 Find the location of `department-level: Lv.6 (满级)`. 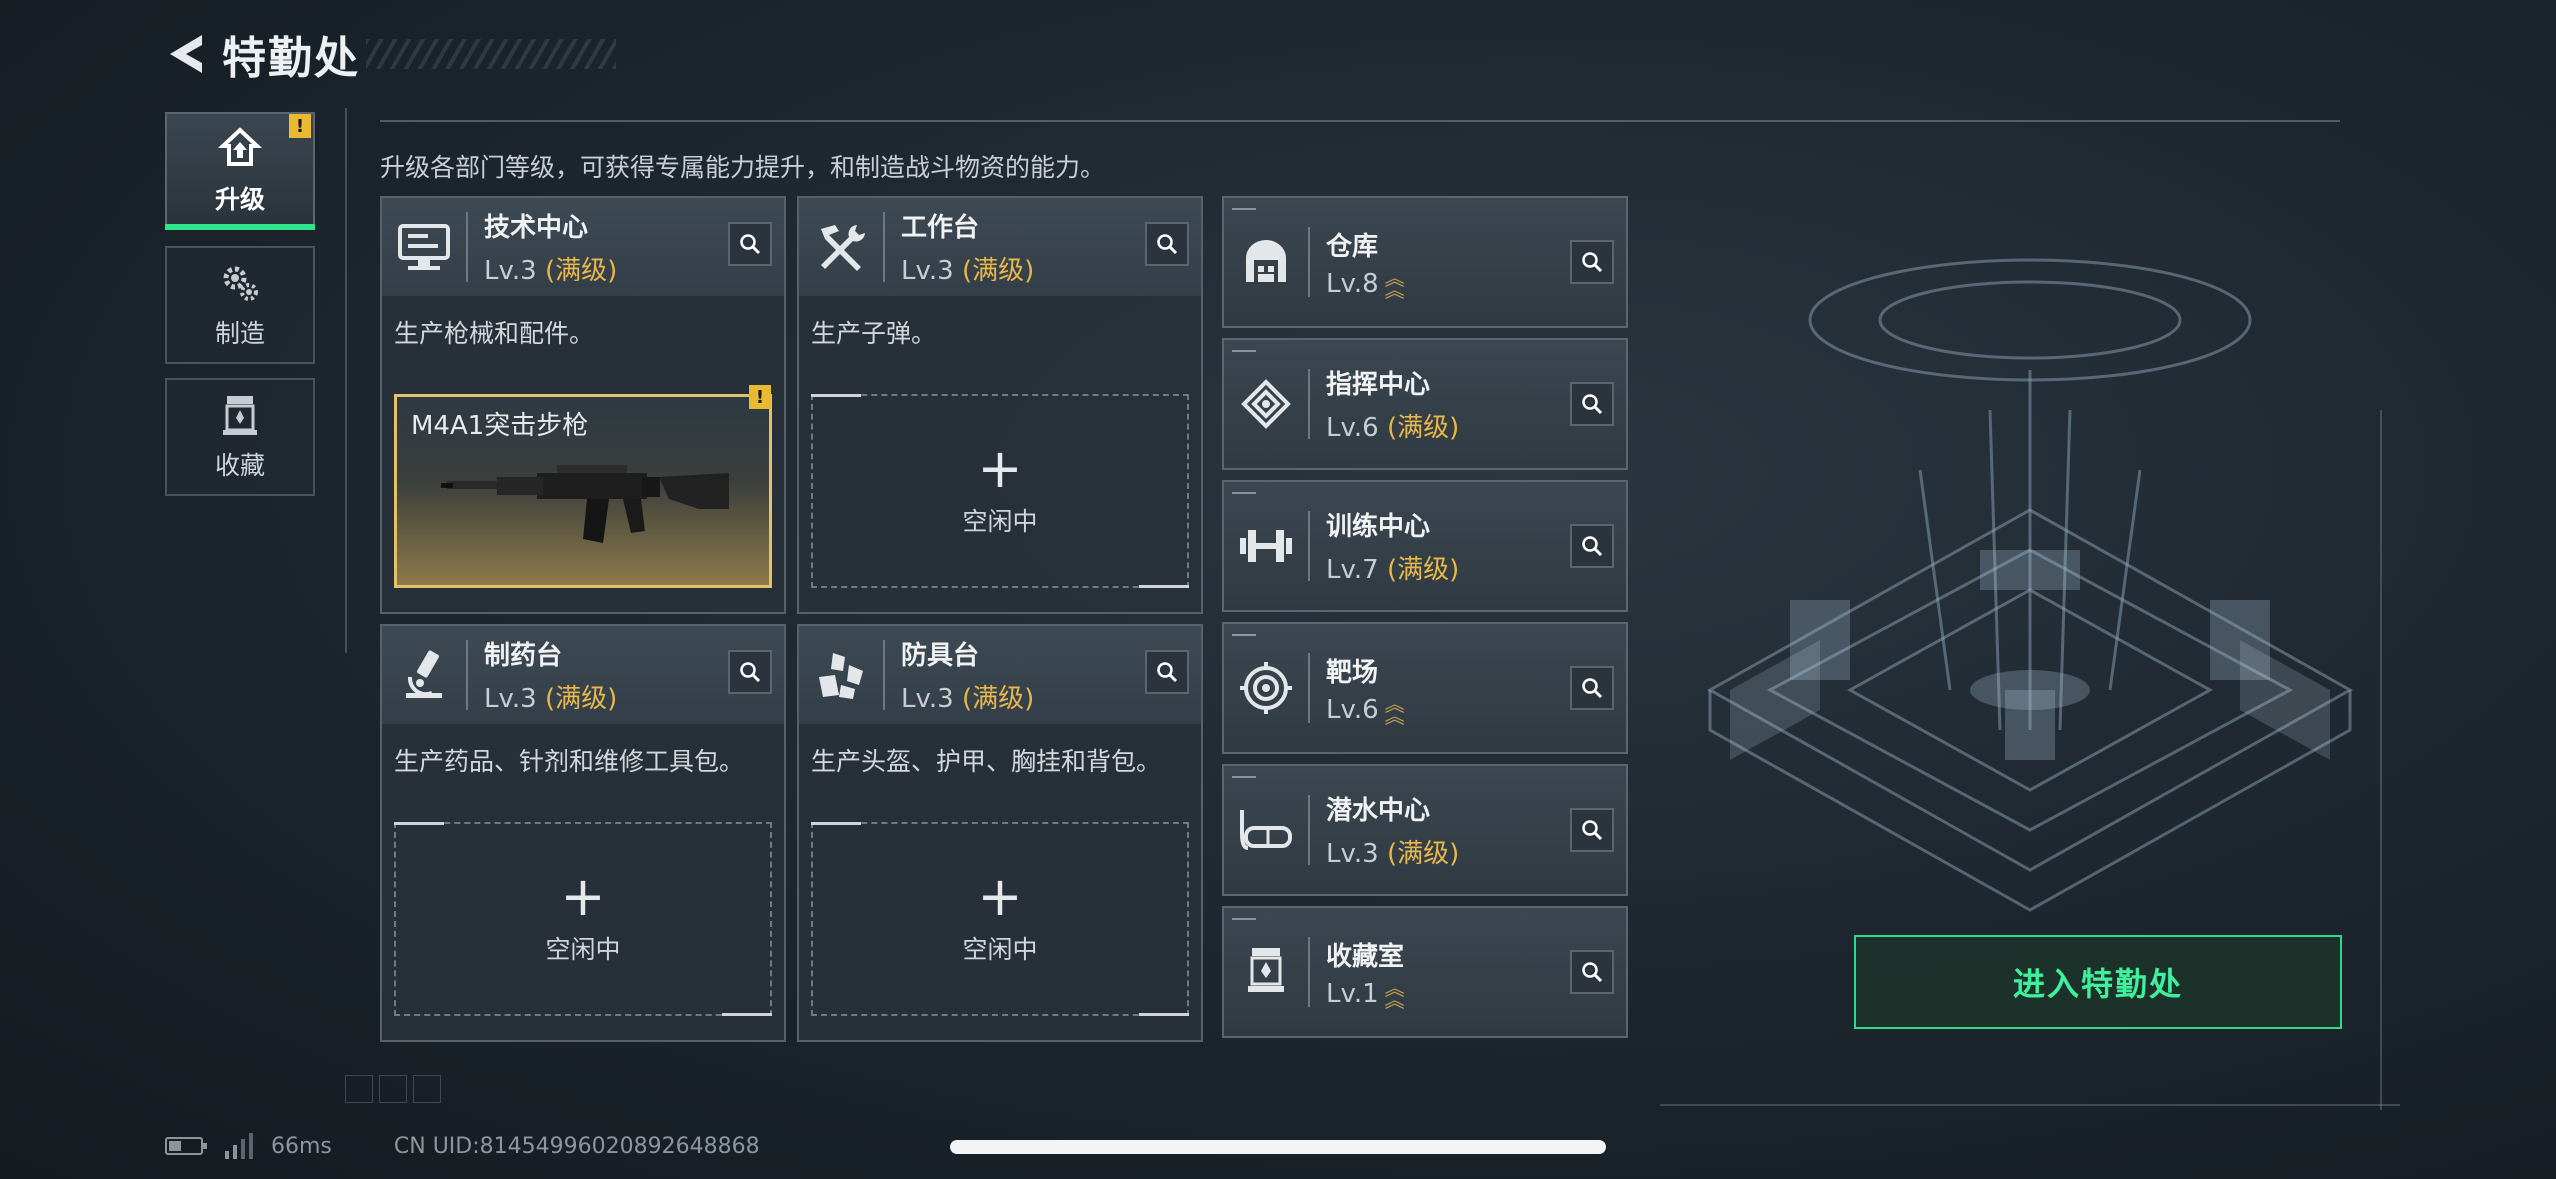

department-level: Lv.6 (满级) is located at coordinates (1393, 428).